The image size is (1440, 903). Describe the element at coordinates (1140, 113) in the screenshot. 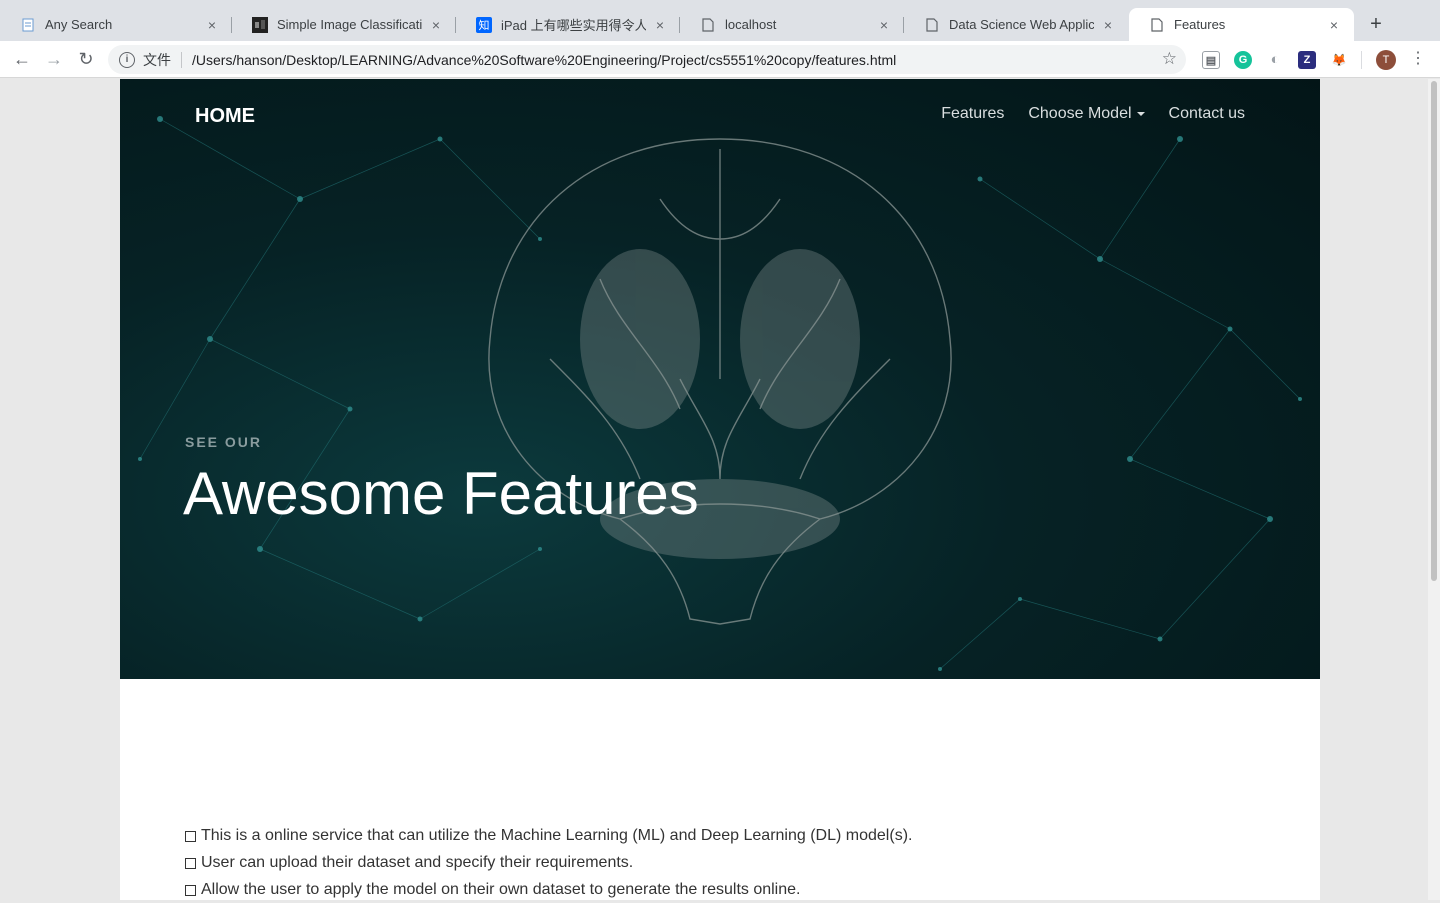

I see `caret-down-icon` at that location.